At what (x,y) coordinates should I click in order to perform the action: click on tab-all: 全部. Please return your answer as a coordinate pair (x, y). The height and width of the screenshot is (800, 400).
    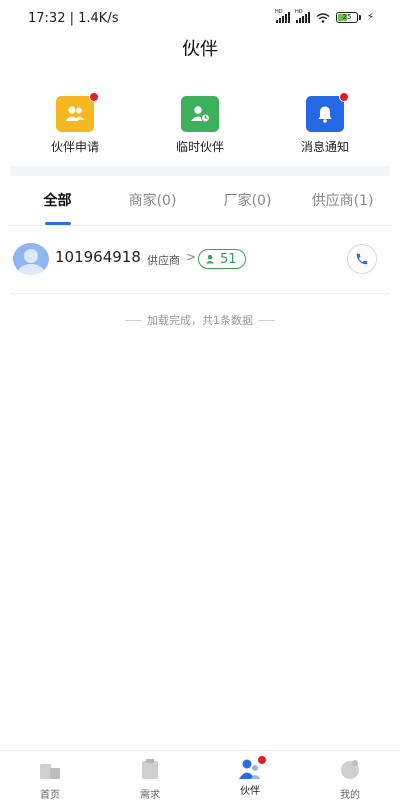
    Looking at the image, I should click on (57, 201).